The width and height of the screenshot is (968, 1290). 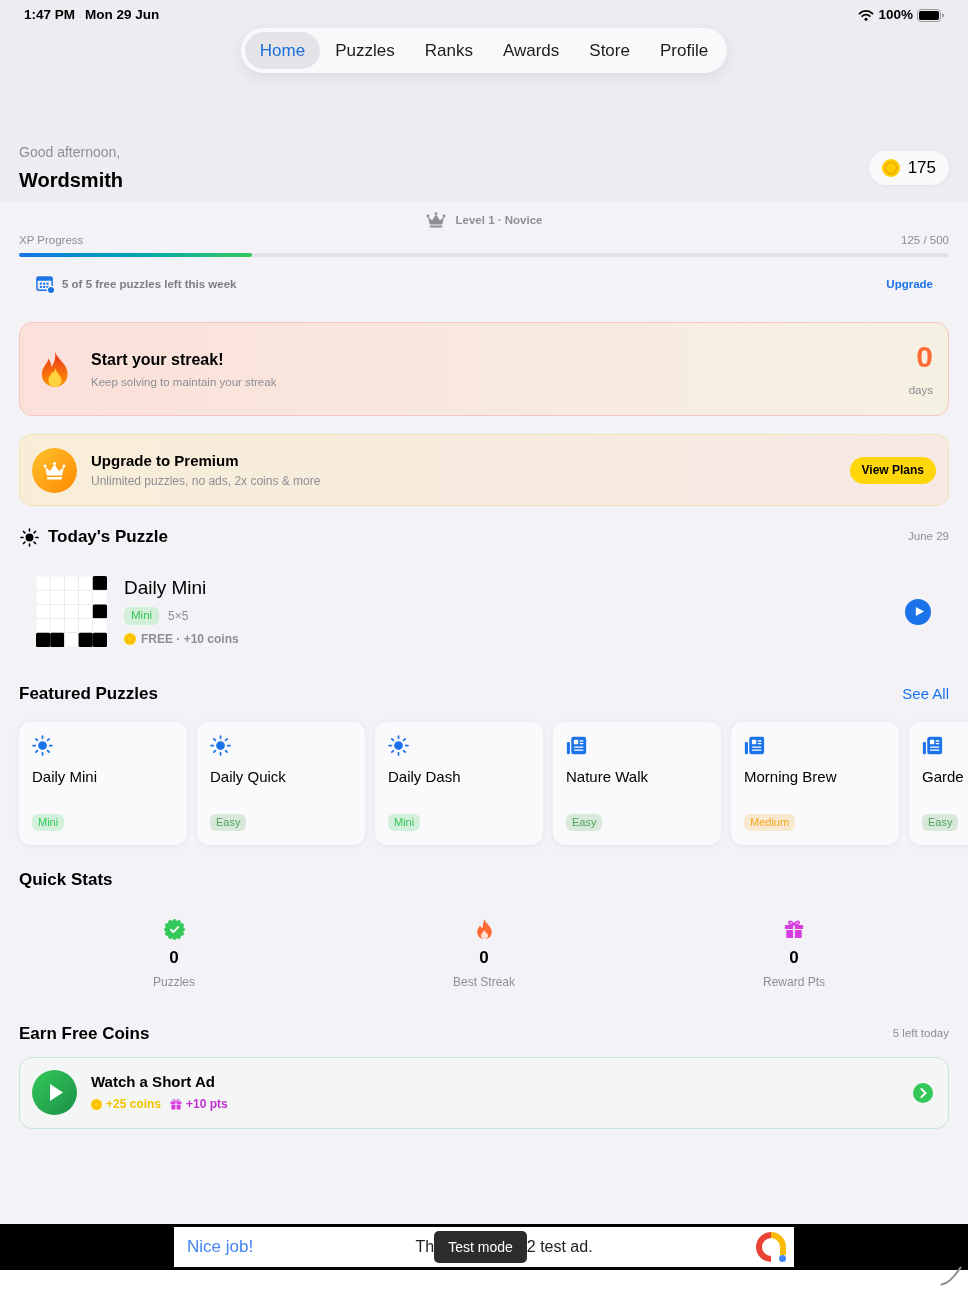 What do you see at coordinates (174, 929) in the screenshot?
I see `check-badge-icon` at bounding box center [174, 929].